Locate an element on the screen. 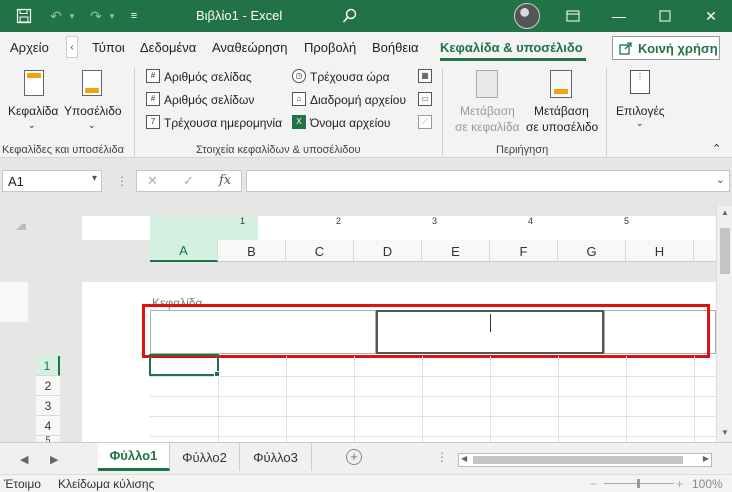 The width and height of the screenshot is (732, 492). current-time-button: Τρέχουσα ώρα is located at coordinates (350, 77).